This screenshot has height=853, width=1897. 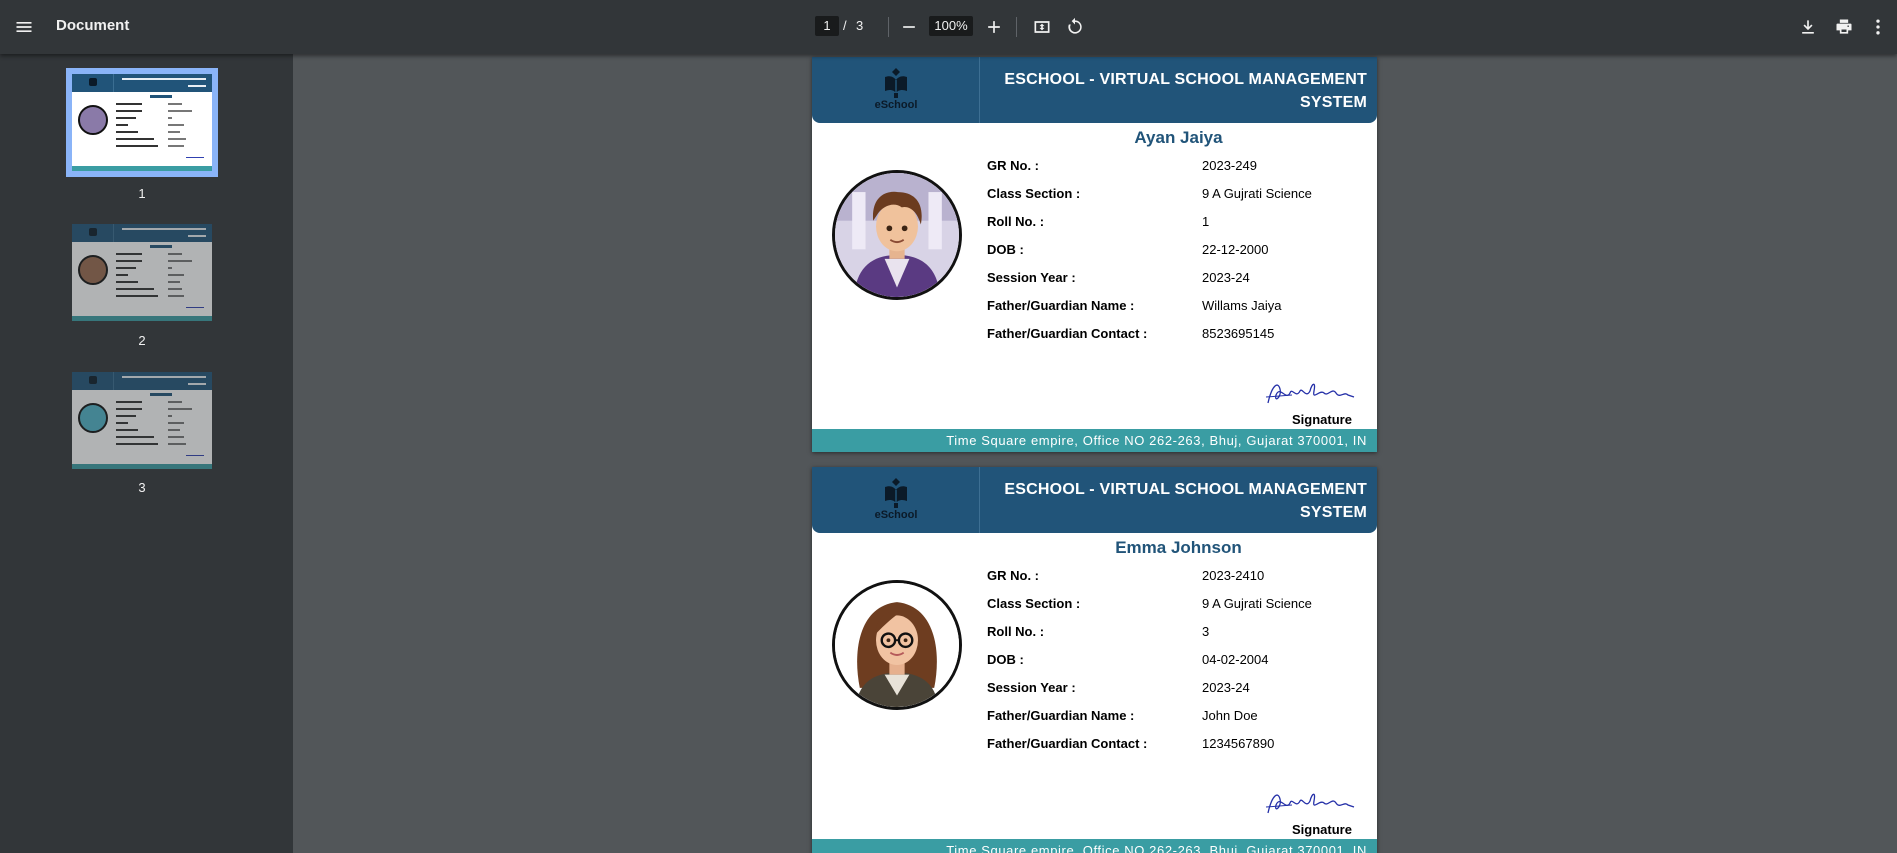 I want to click on zoom-in-button, so click(x=994, y=27).